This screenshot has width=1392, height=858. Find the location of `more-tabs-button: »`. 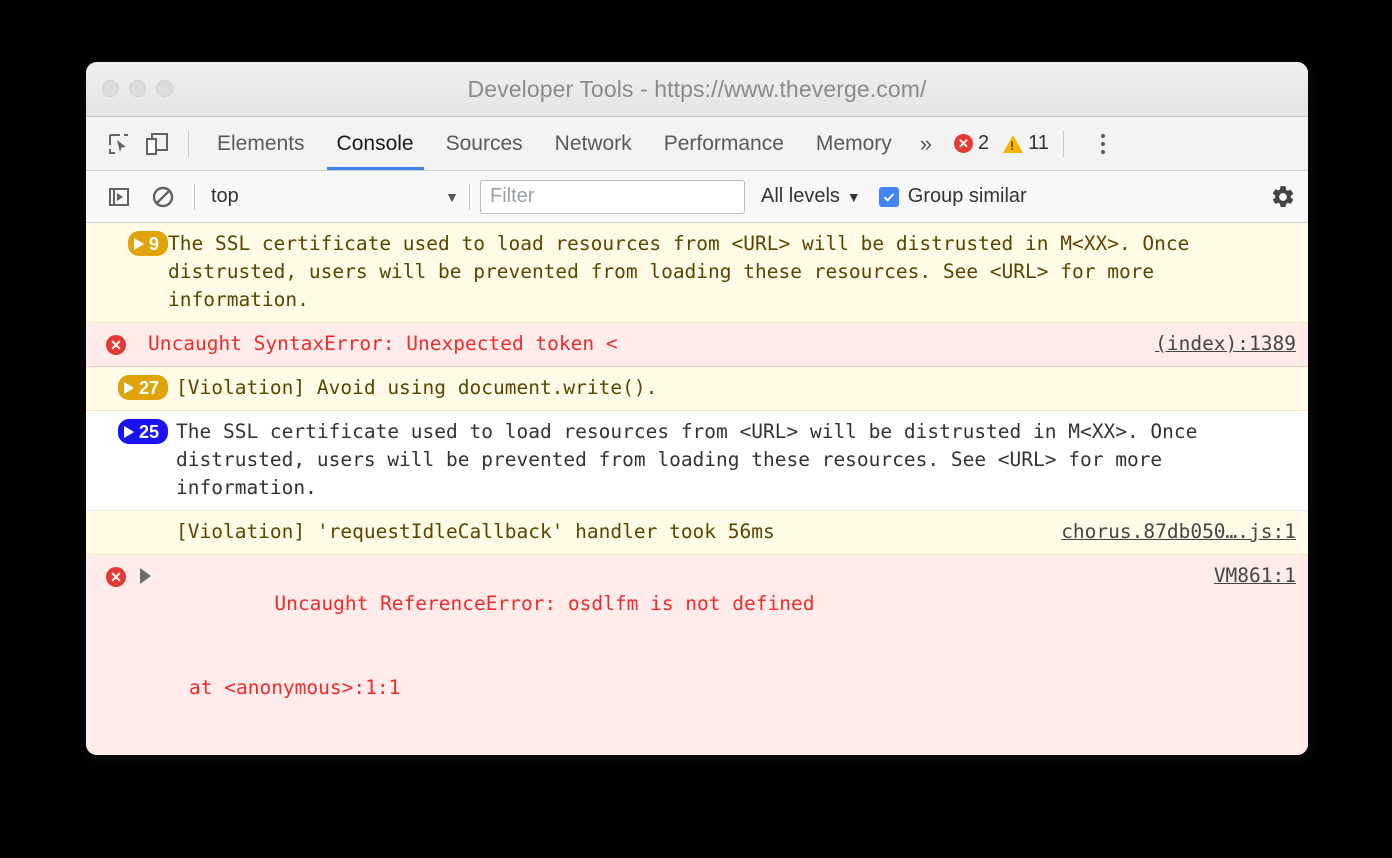

more-tabs-button: » is located at coordinates (926, 144).